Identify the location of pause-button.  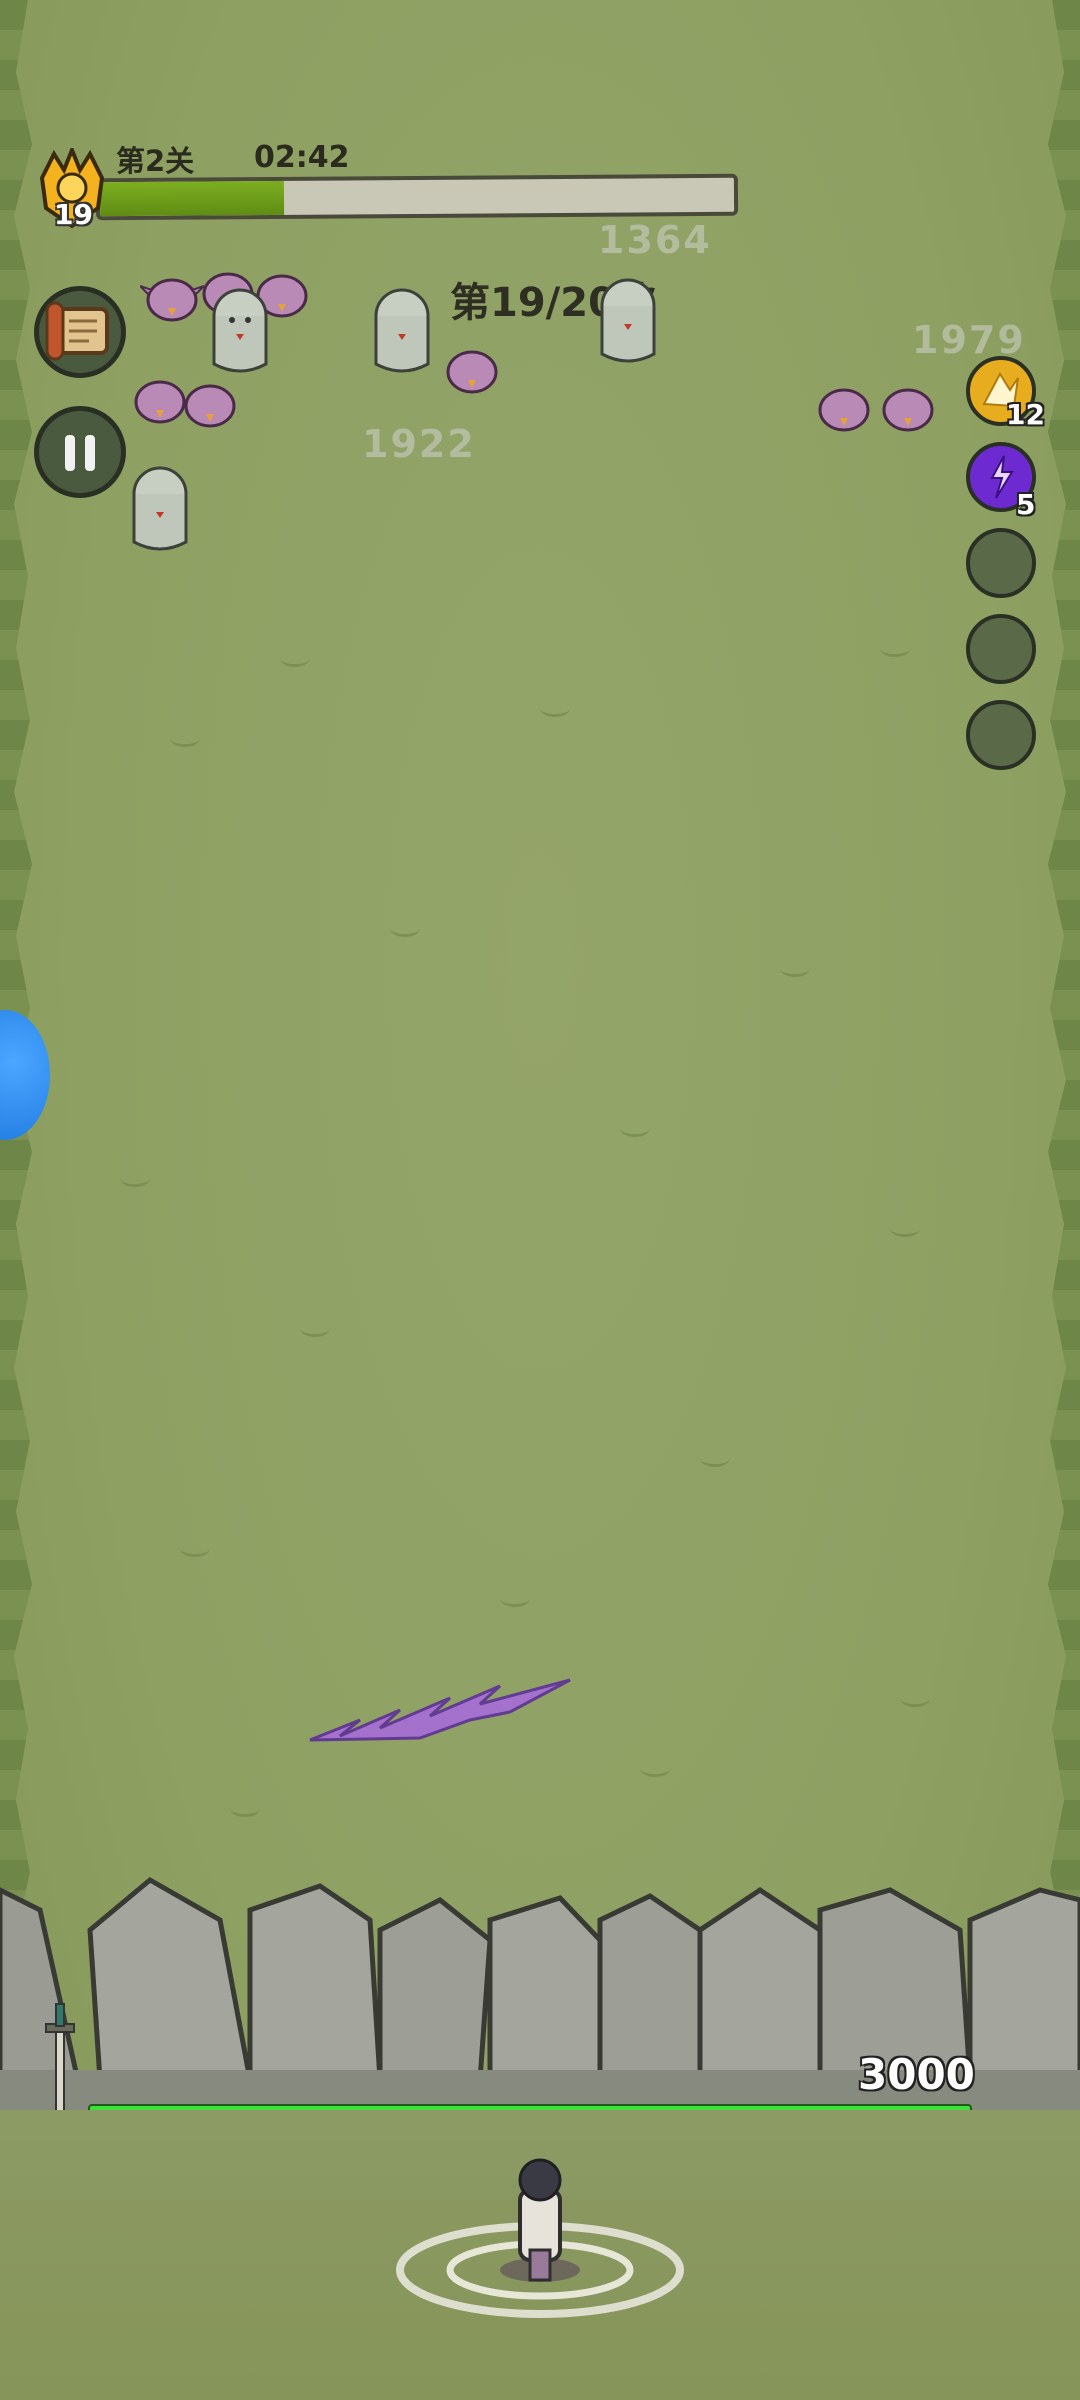
(80, 452).